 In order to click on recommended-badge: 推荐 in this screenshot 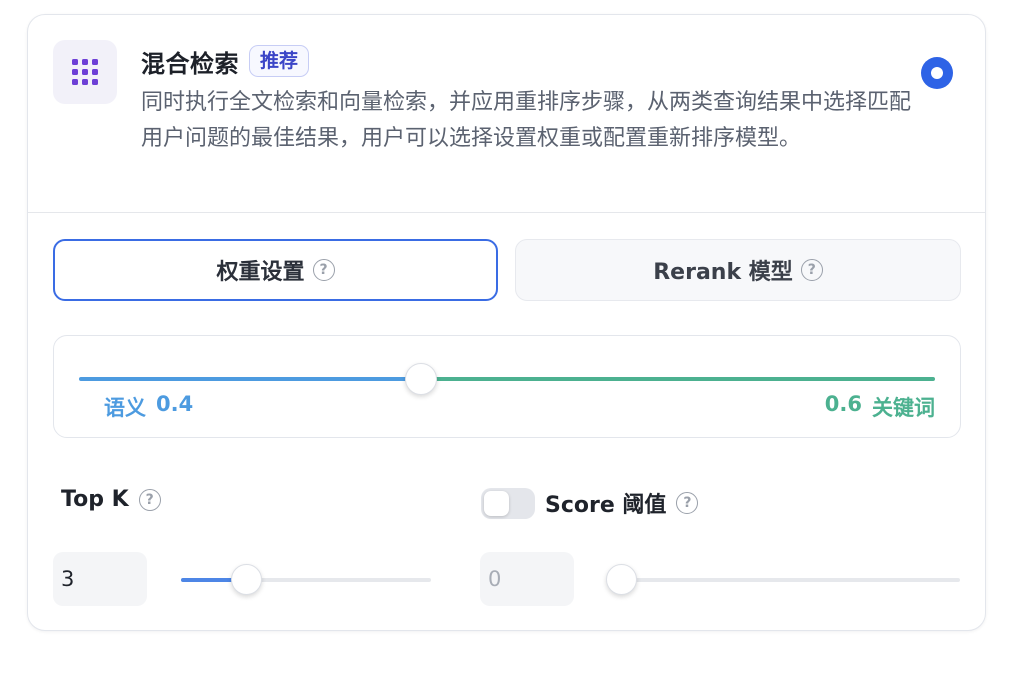, I will do `click(279, 61)`.